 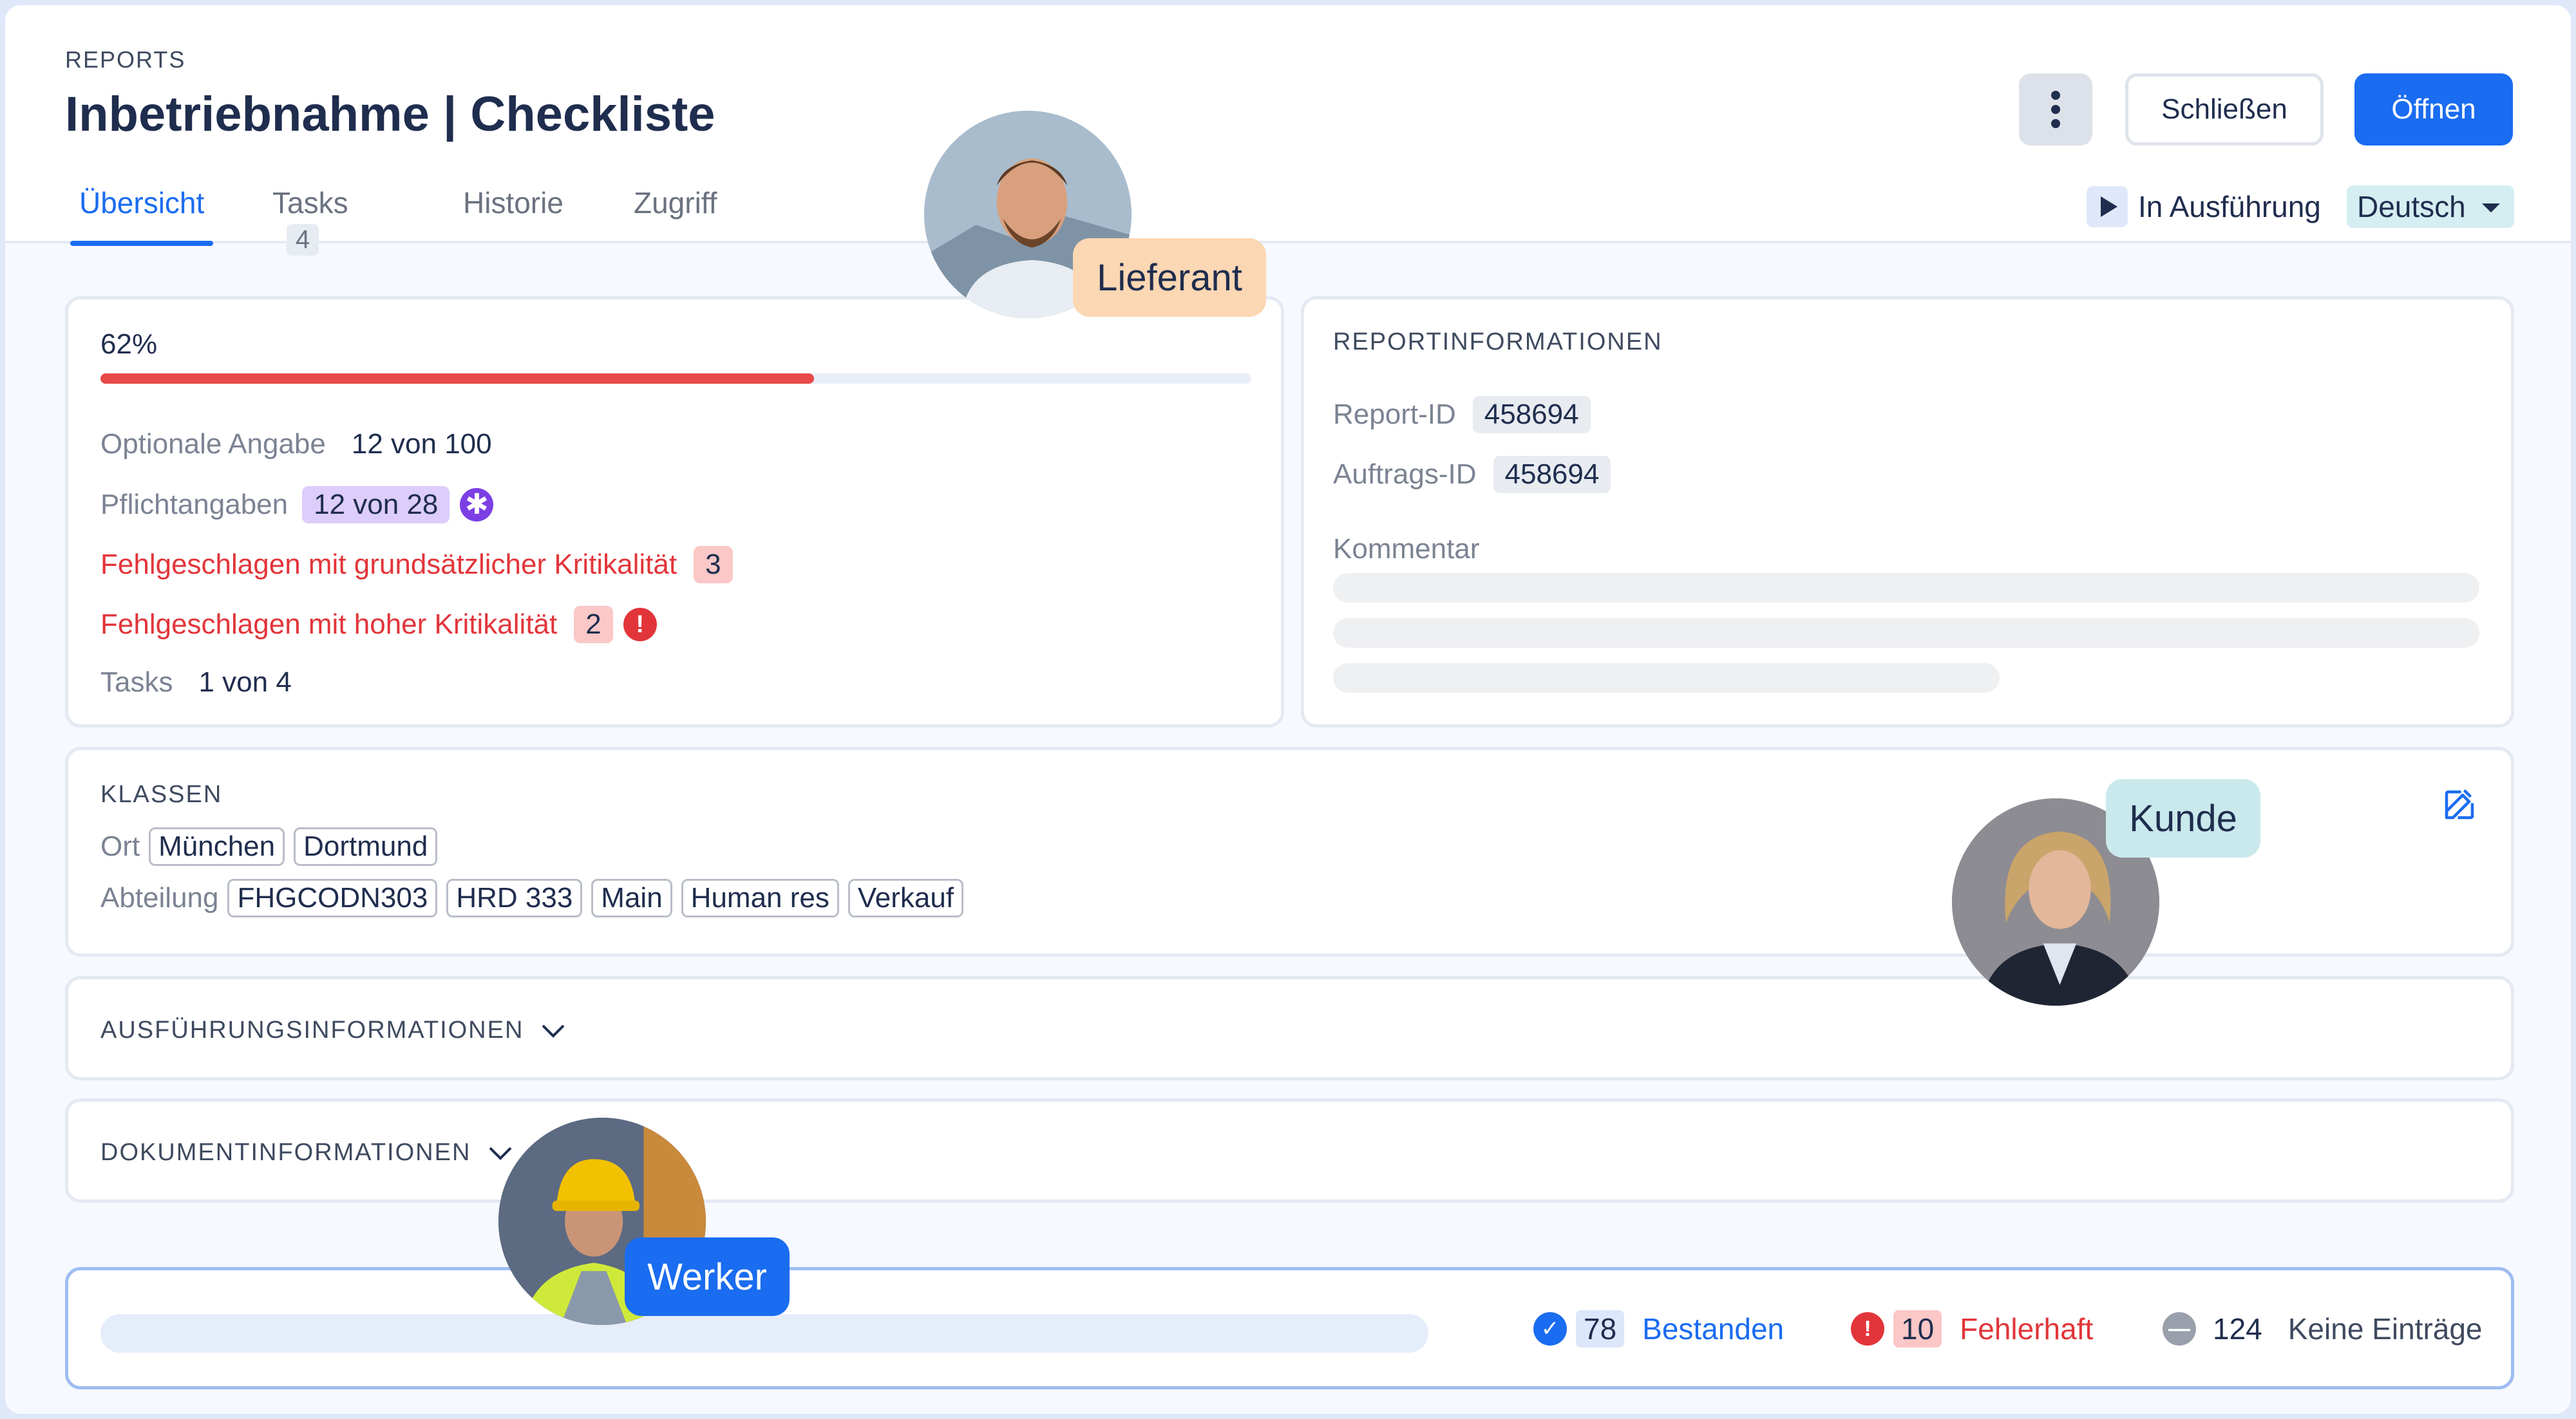 I want to click on location-tag: Dortmund, so click(x=366, y=846).